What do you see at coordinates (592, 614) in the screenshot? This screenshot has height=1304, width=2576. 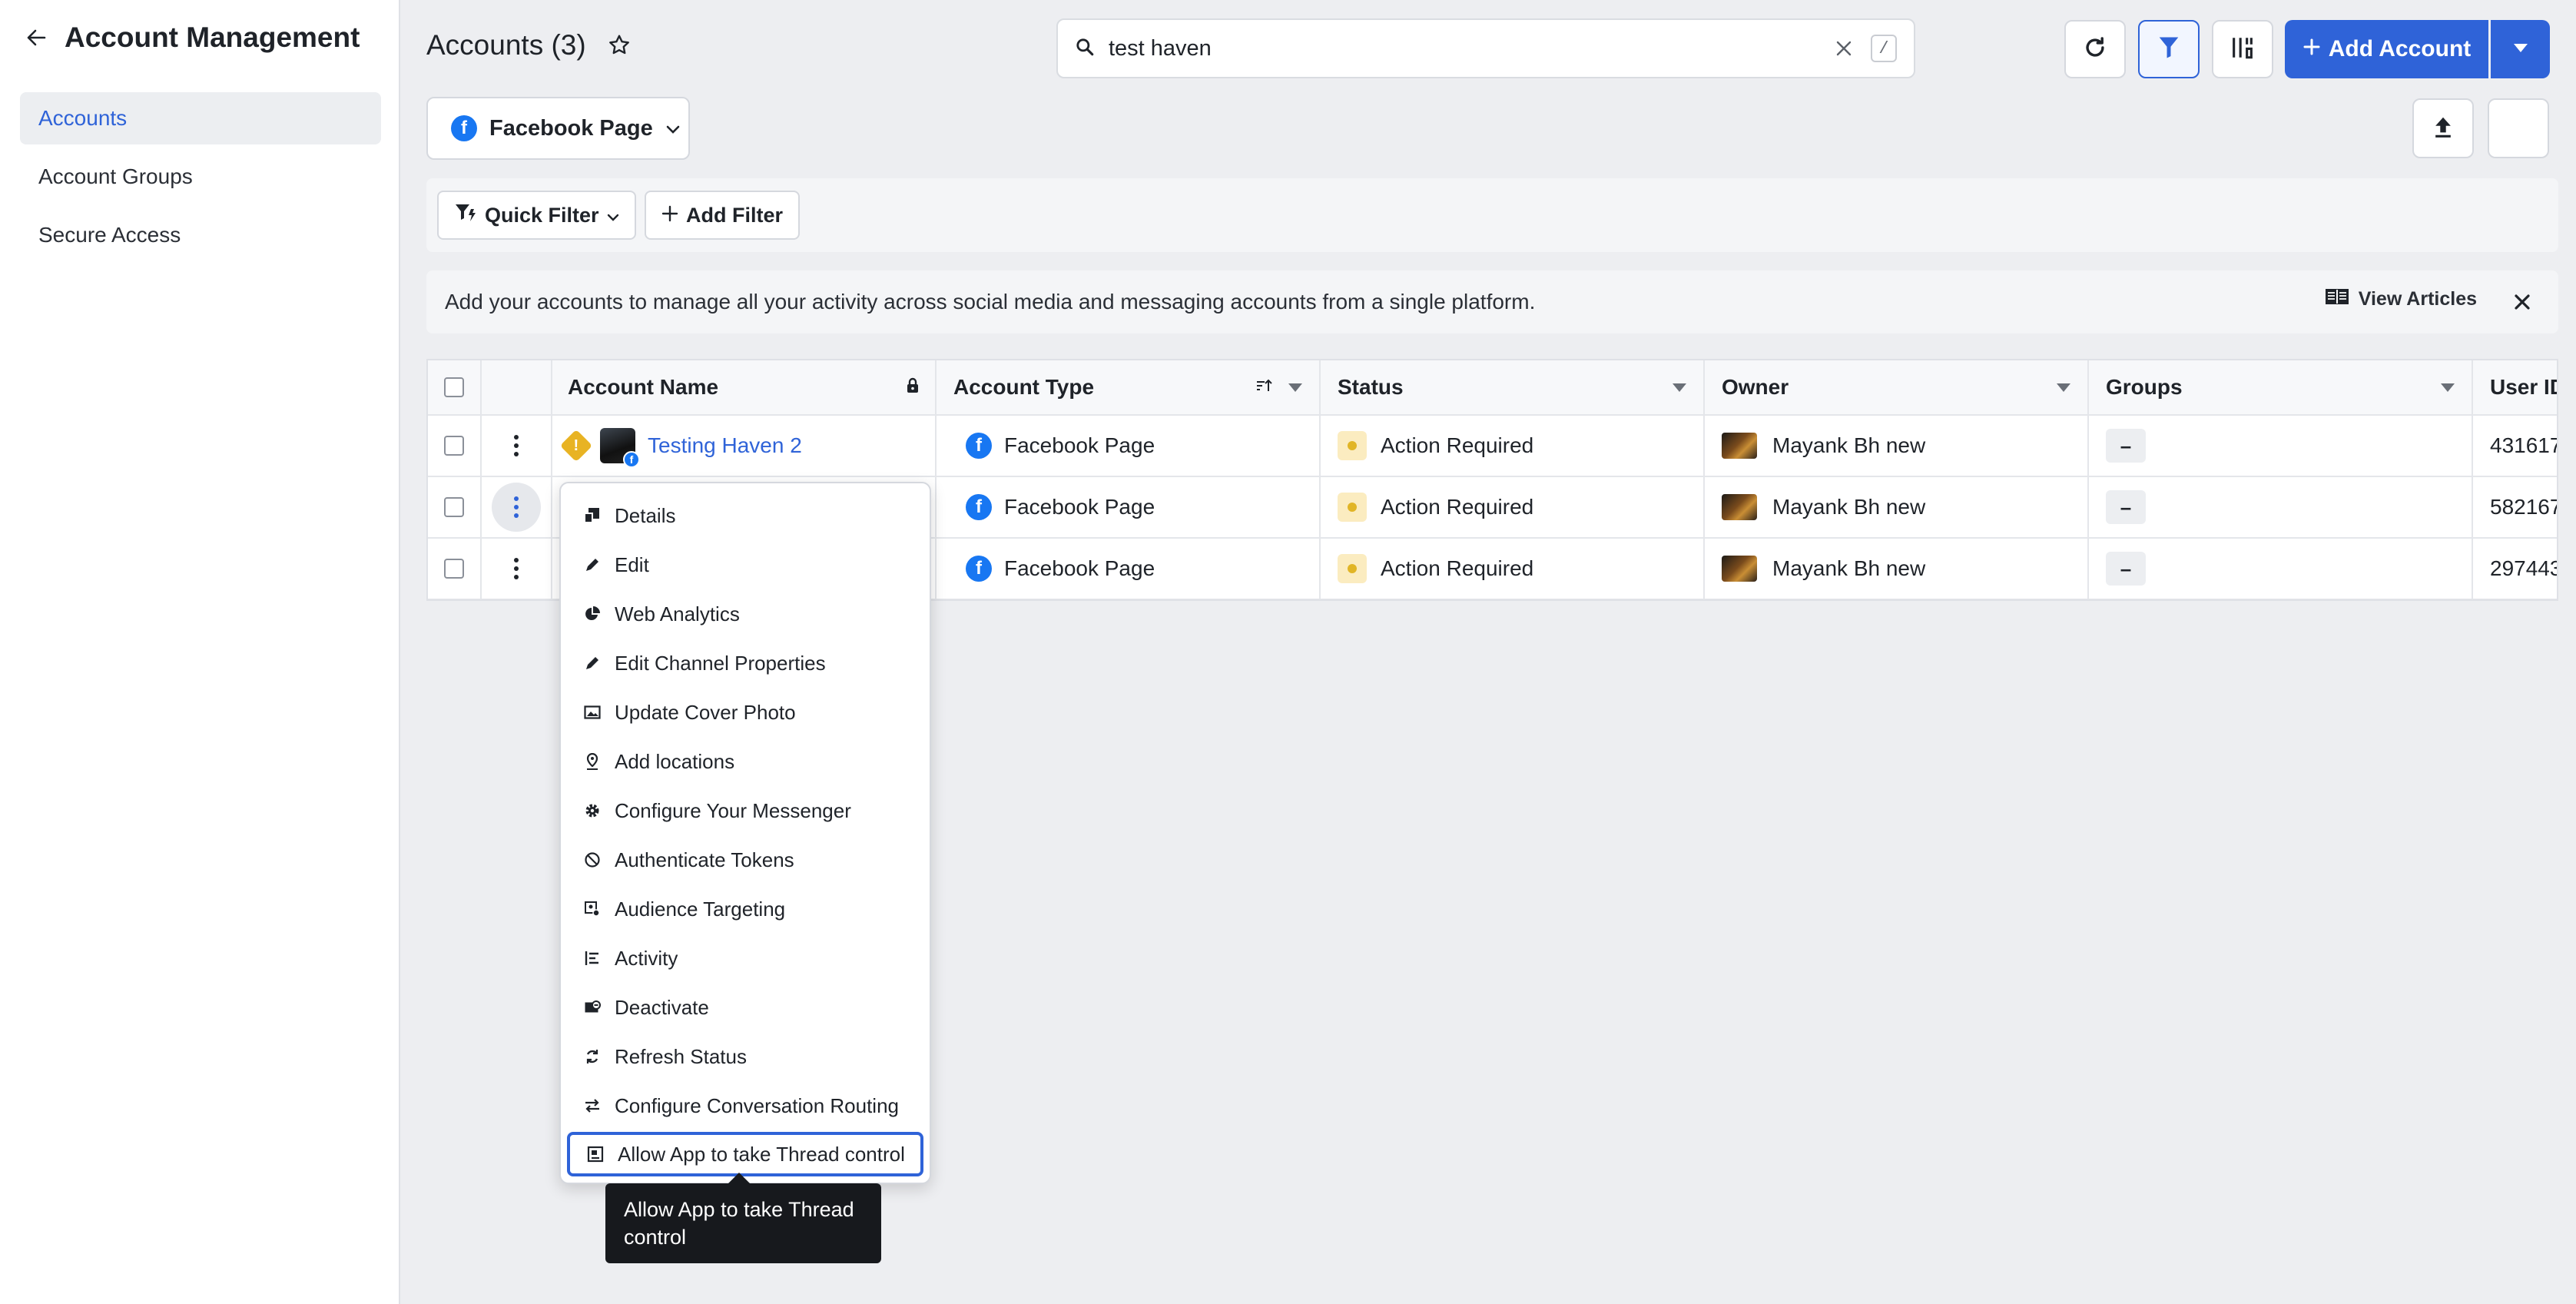 I see `pie-chart-icon` at bounding box center [592, 614].